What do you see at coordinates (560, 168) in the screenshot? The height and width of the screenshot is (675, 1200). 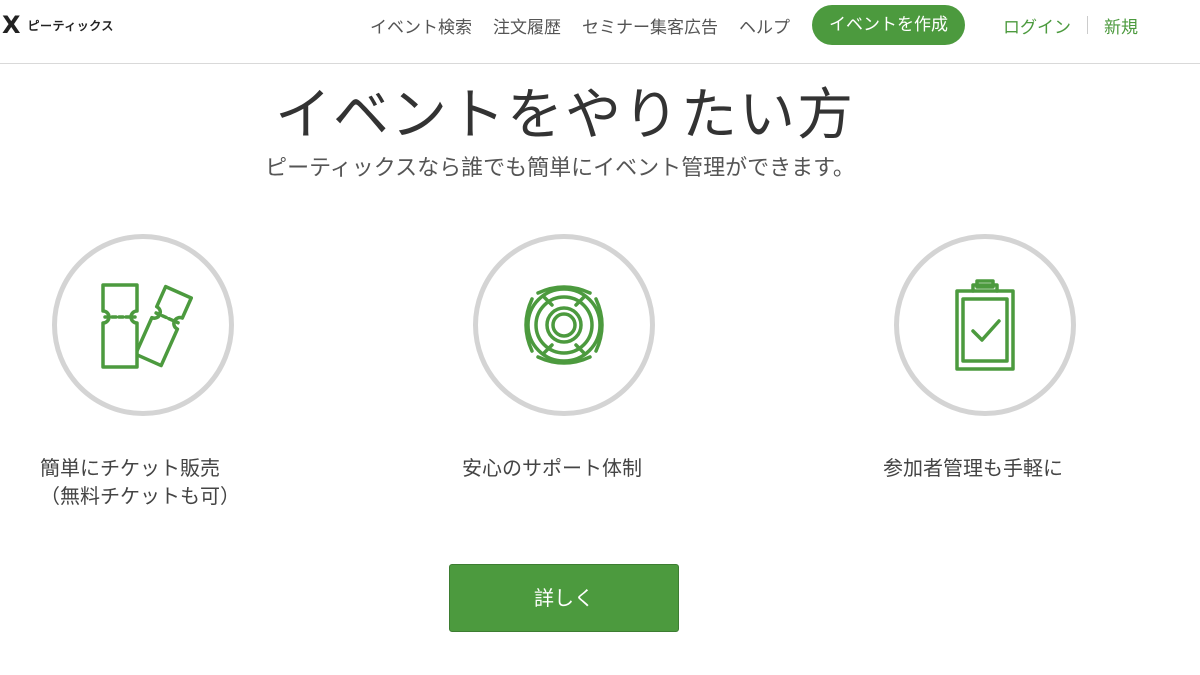 I see `hero-subtitle: ピーティックスなら誰でも簡単にイベント管理ができます。` at bounding box center [560, 168].